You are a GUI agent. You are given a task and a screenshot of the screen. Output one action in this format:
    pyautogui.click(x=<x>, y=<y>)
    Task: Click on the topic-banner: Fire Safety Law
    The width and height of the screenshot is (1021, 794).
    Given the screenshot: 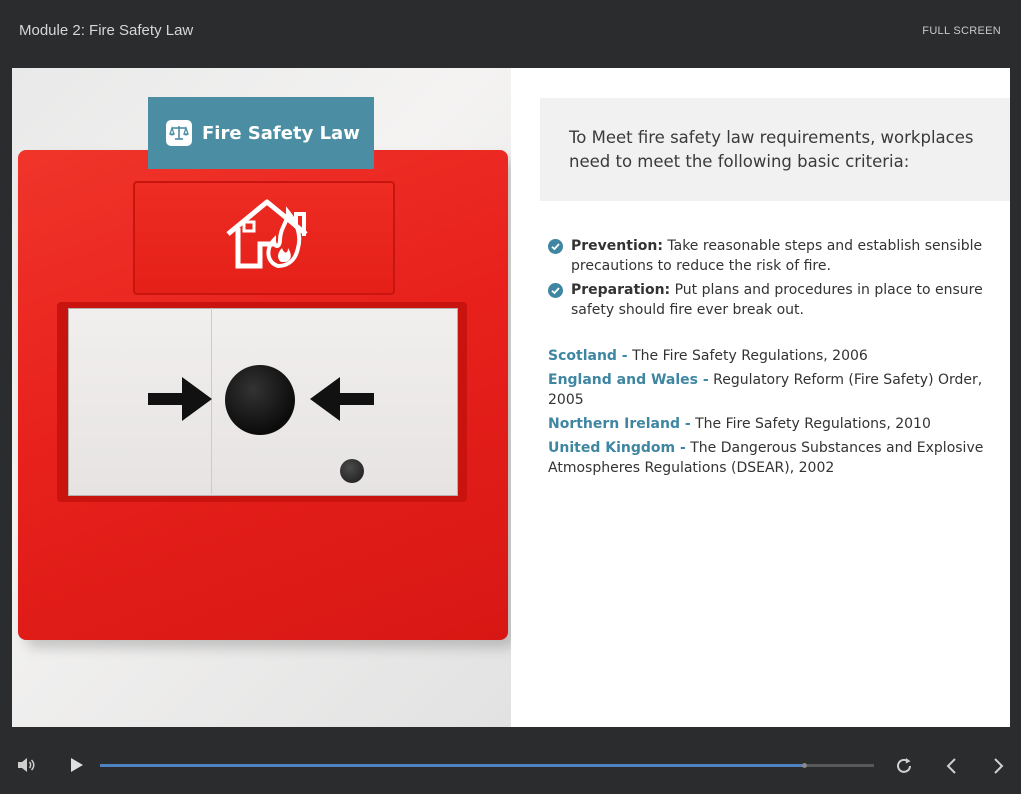 What is the action you would take?
    pyautogui.click(x=261, y=133)
    